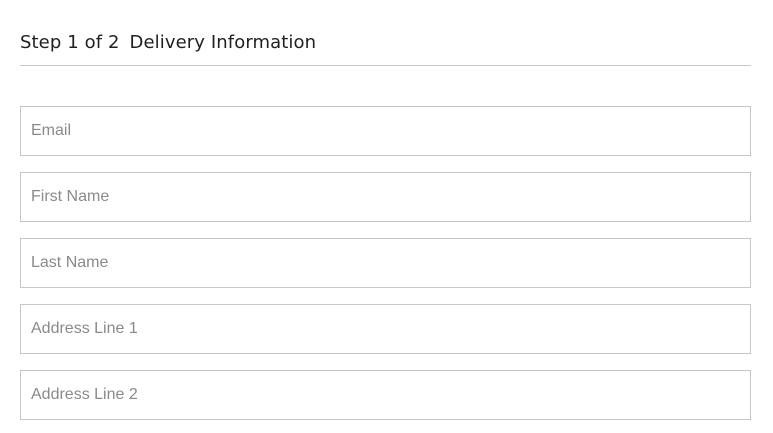 The width and height of the screenshot is (773, 433). I want to click on email-field, so click(385, 131).